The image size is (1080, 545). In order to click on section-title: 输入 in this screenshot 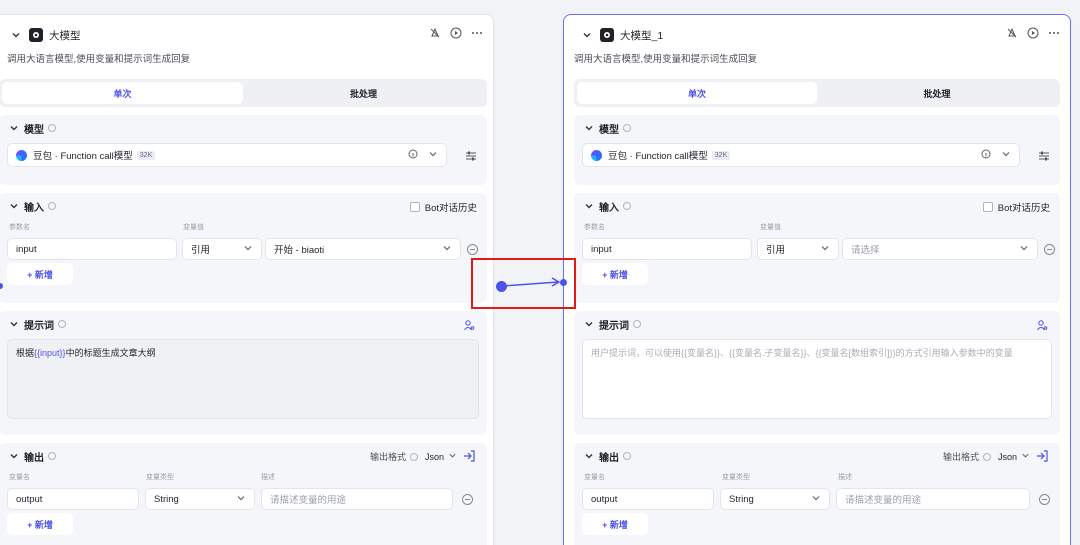, I will do `click(609, 208)`.